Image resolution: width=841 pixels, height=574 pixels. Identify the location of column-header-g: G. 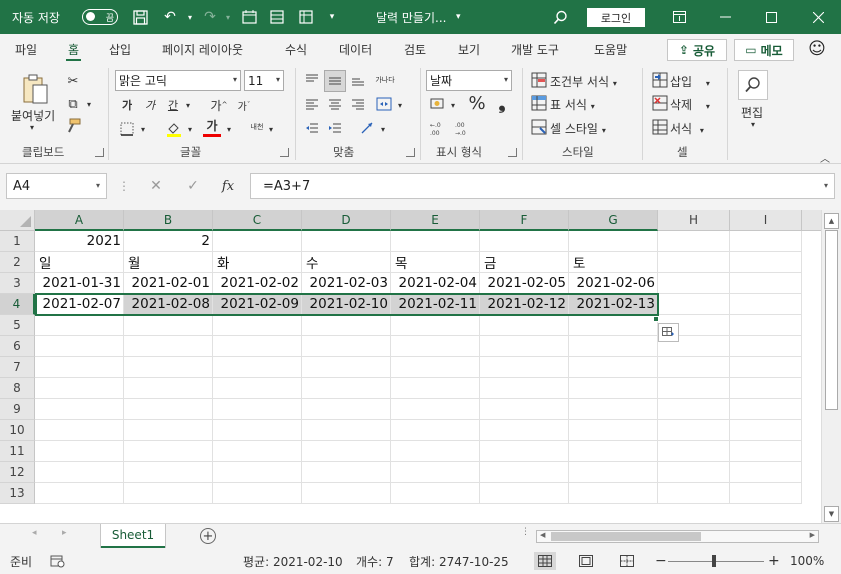
(613, 220).